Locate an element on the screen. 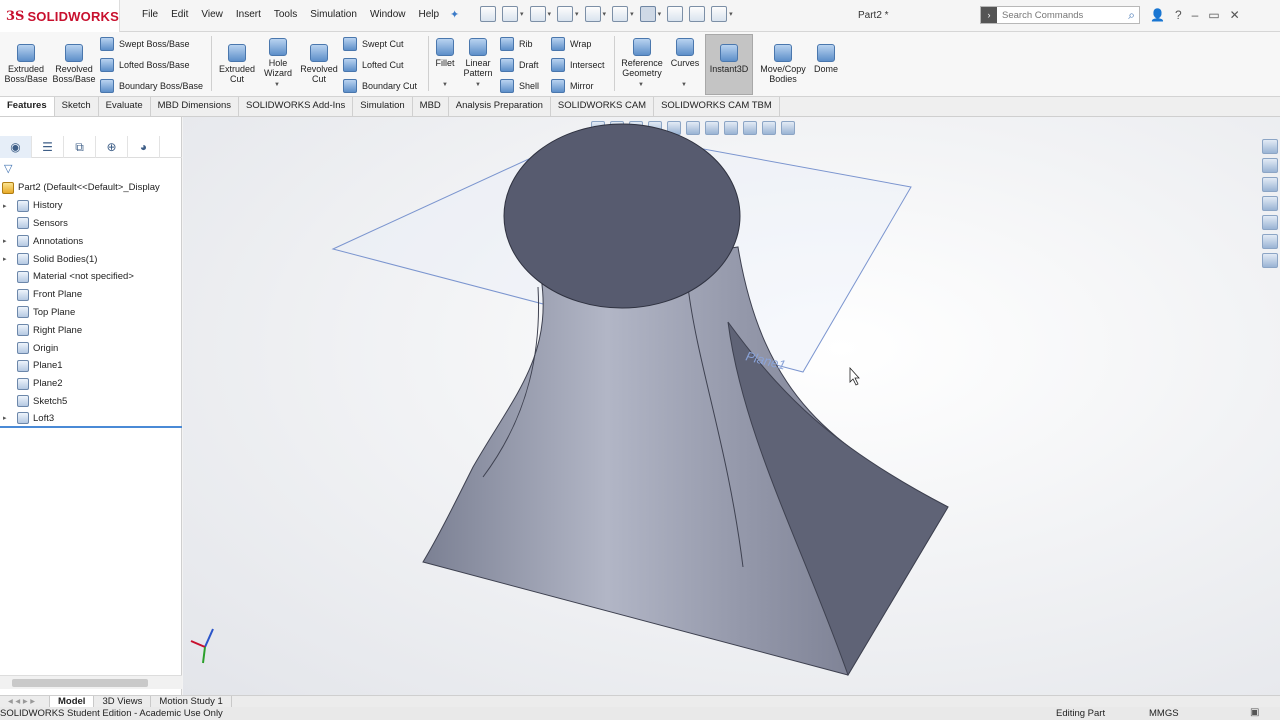 The image size is (1280, 720). tab-solidworks-cam: SOLIDWORKS CAM is located at coordinates (603, 106).